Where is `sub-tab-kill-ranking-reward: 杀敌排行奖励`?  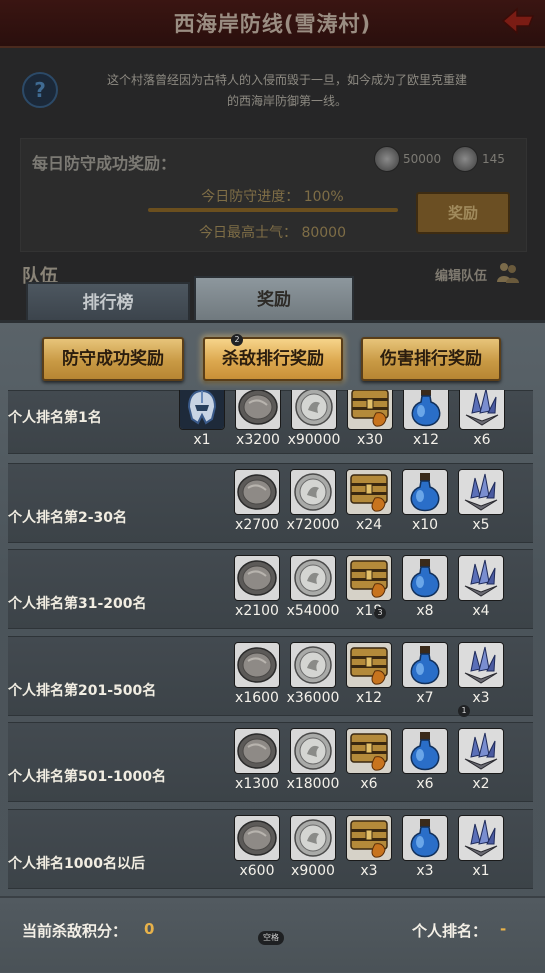
sub-tab-kill-ranking-reward: 杀敌排行奖励 is located at coordinates (273, 359).